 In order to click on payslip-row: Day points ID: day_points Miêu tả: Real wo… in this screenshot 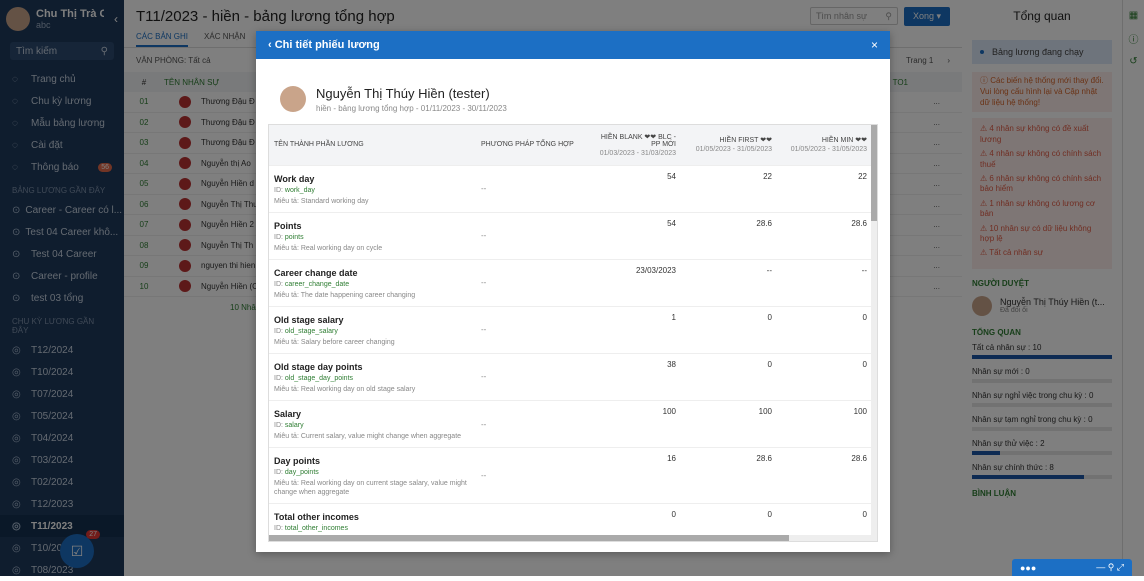, I will do `click(571, 475)`.